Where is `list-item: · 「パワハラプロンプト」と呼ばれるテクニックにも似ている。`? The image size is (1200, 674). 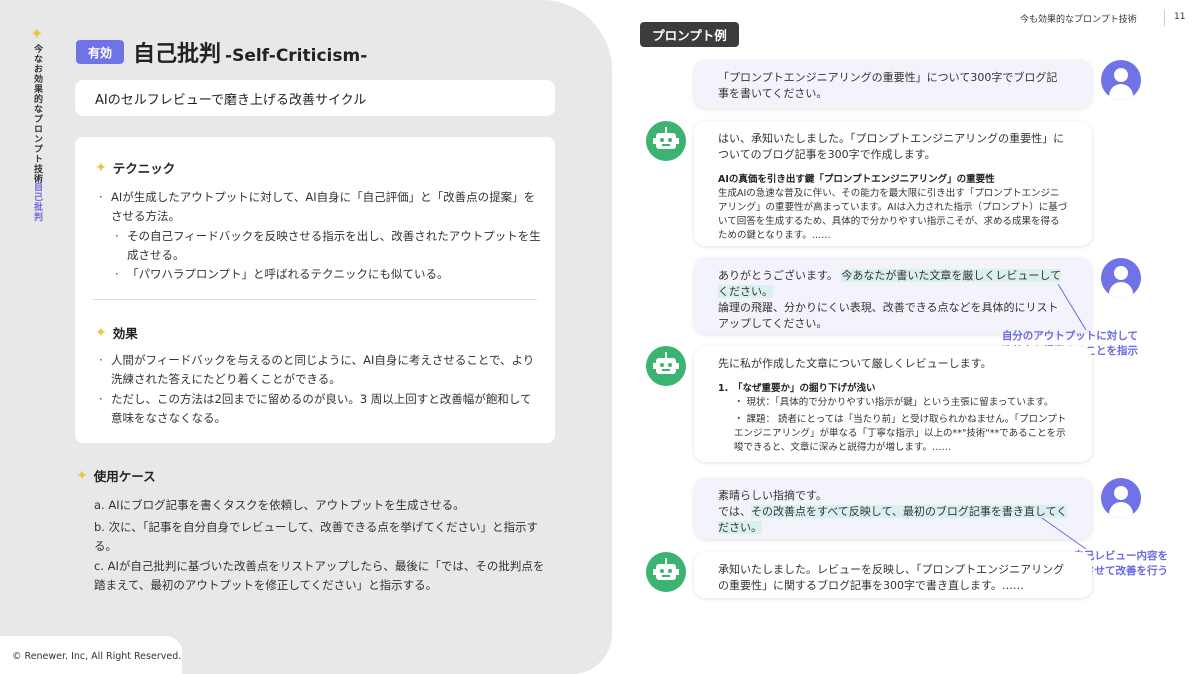 list-item: · 「パワハラプロンプト」と呼ばれるテクニックにも似ている。 is located at coordinates (282, 274).